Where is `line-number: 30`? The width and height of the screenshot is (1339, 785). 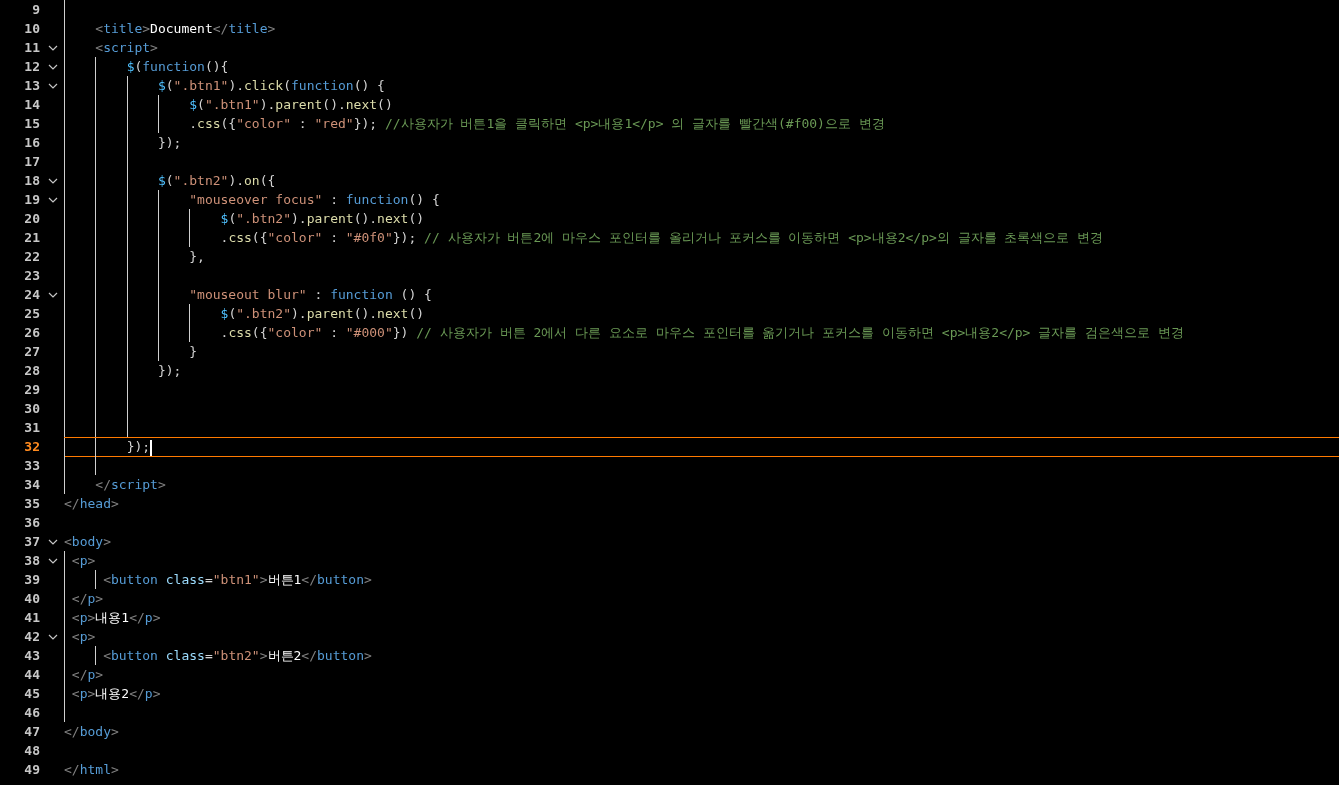
line-number: 30 is located at coordinates (31, 409).